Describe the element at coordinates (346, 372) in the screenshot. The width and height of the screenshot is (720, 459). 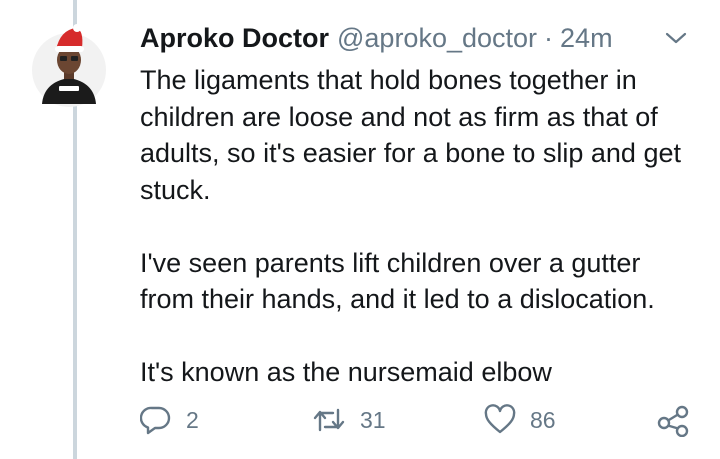
I see `tweet-paragraph: It's known as the nursemaid elbow` at that location.